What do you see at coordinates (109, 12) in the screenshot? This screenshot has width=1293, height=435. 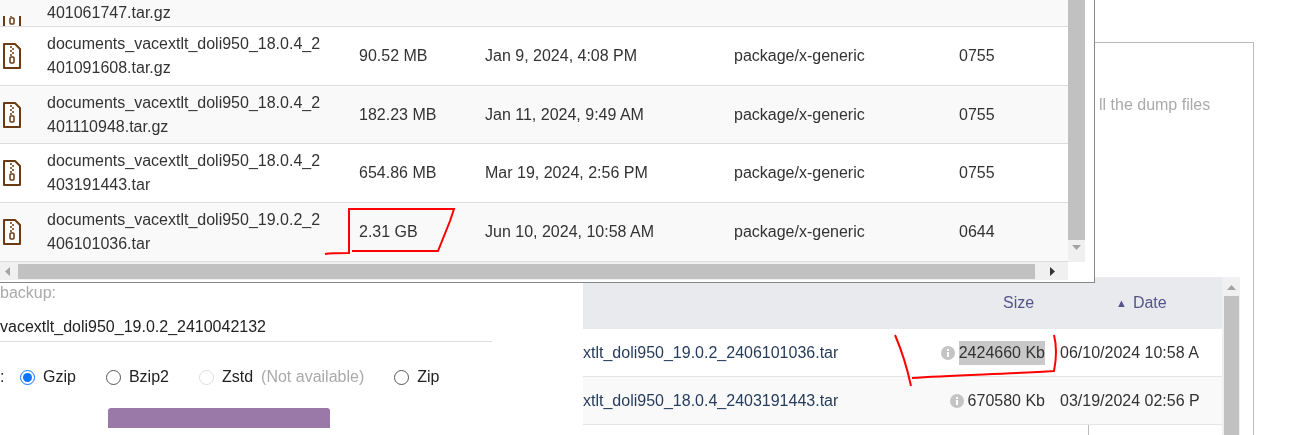 I see `file-name: 401061747.tar.gz` at bounding box center [109, 12].